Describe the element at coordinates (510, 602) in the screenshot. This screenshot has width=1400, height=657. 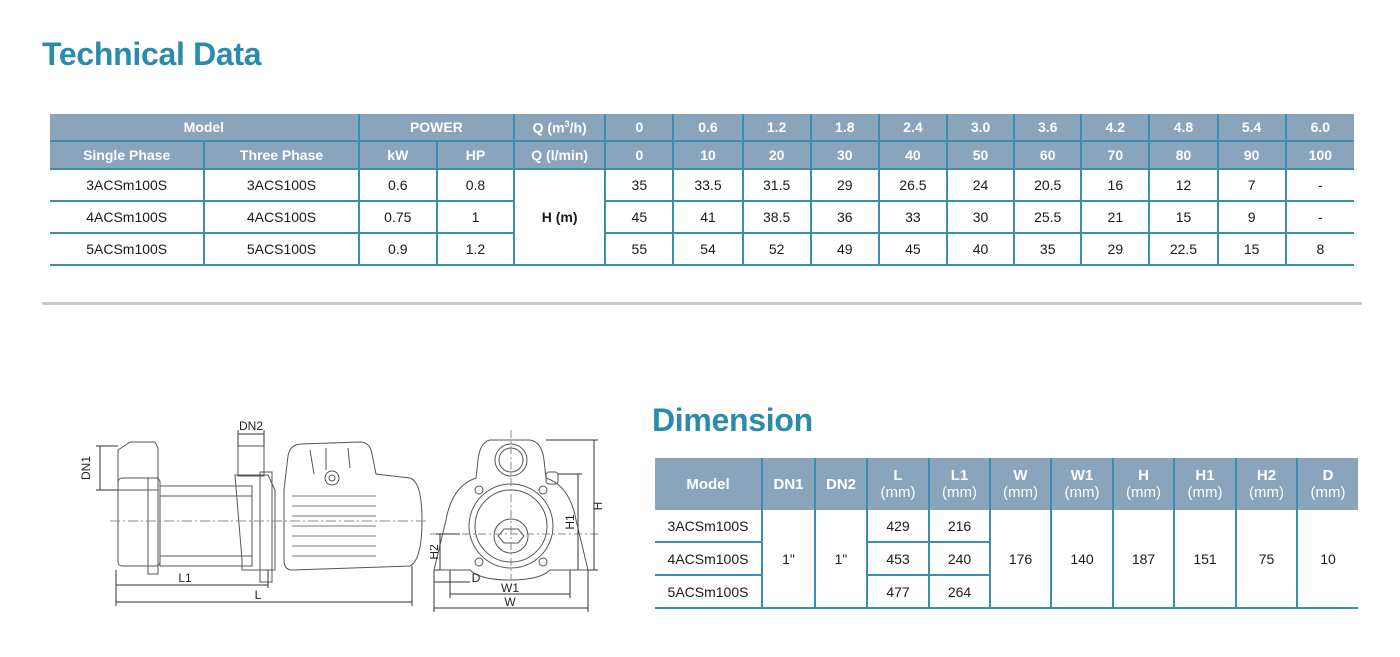
I see `w-label: W` at that location.